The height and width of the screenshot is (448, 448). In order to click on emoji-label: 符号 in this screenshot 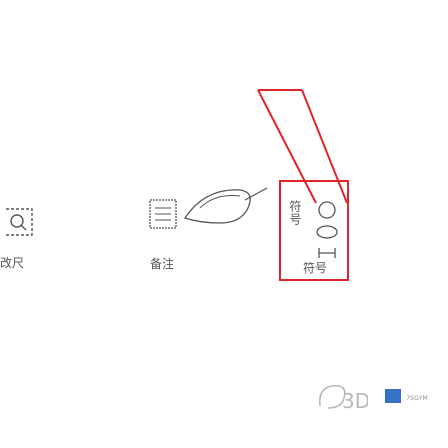, I will do `click(315, 268)`.